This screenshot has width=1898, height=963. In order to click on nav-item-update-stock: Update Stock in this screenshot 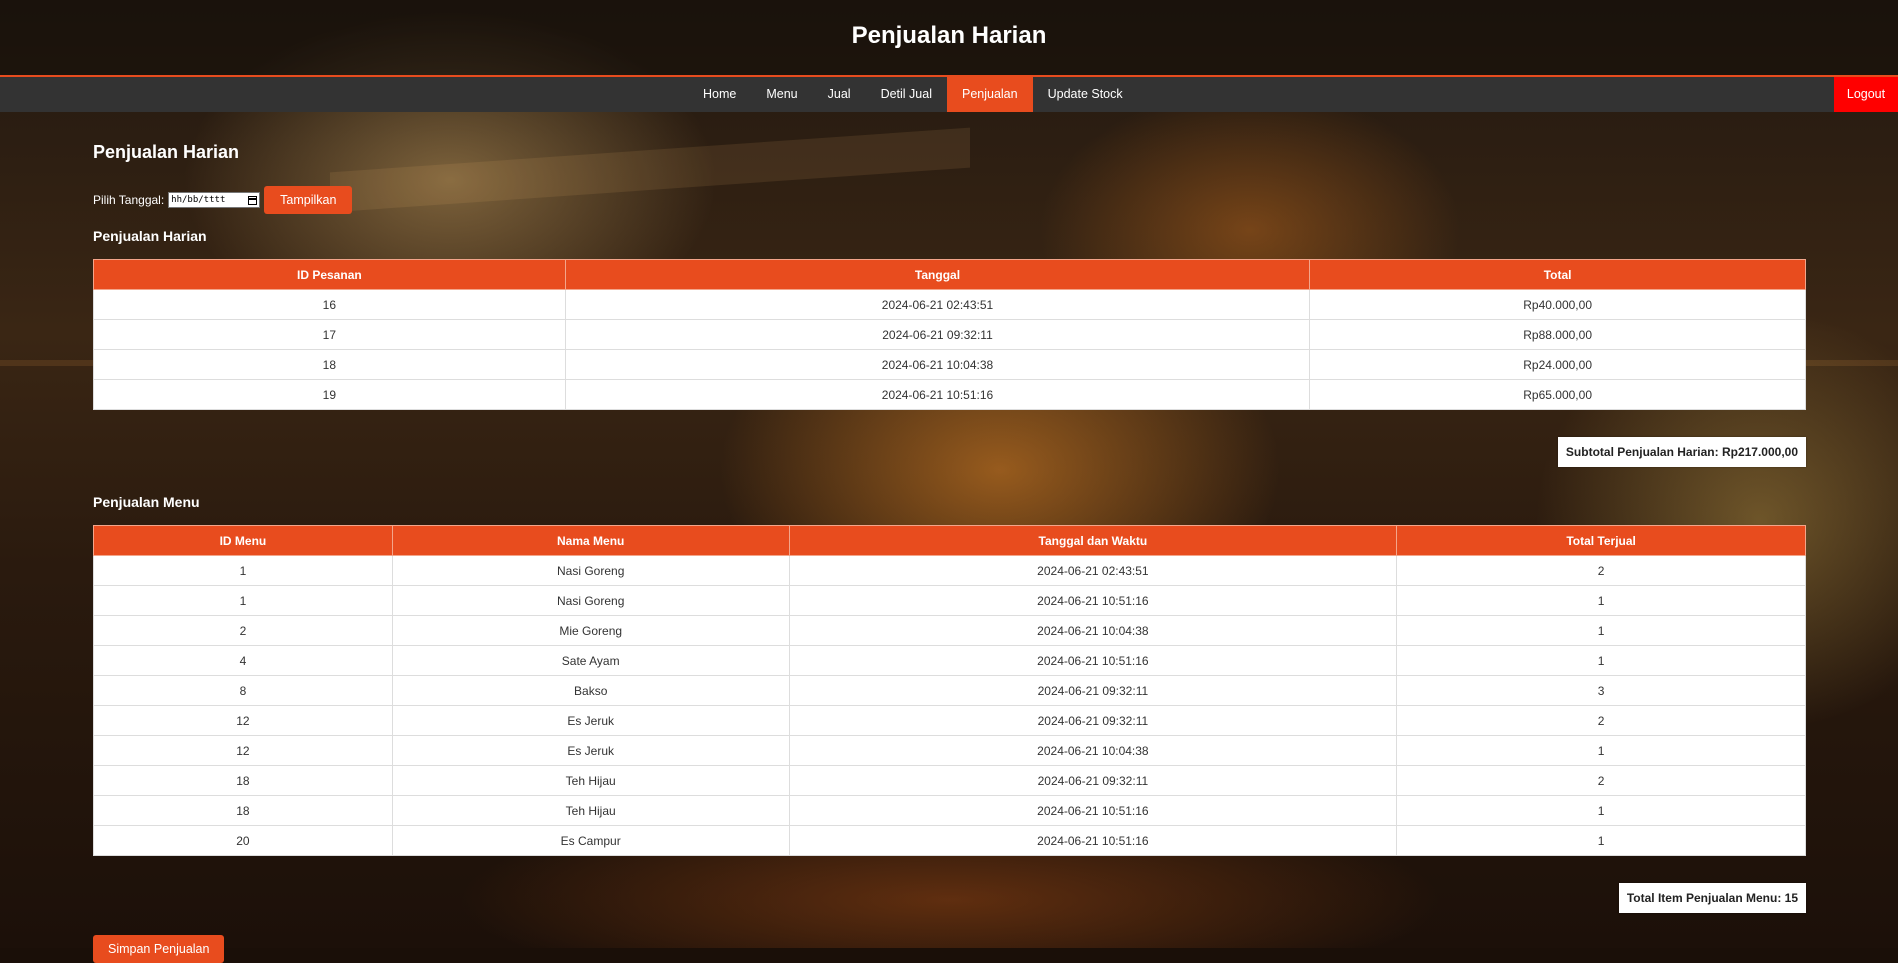, I will do `click(1085, 94)`.